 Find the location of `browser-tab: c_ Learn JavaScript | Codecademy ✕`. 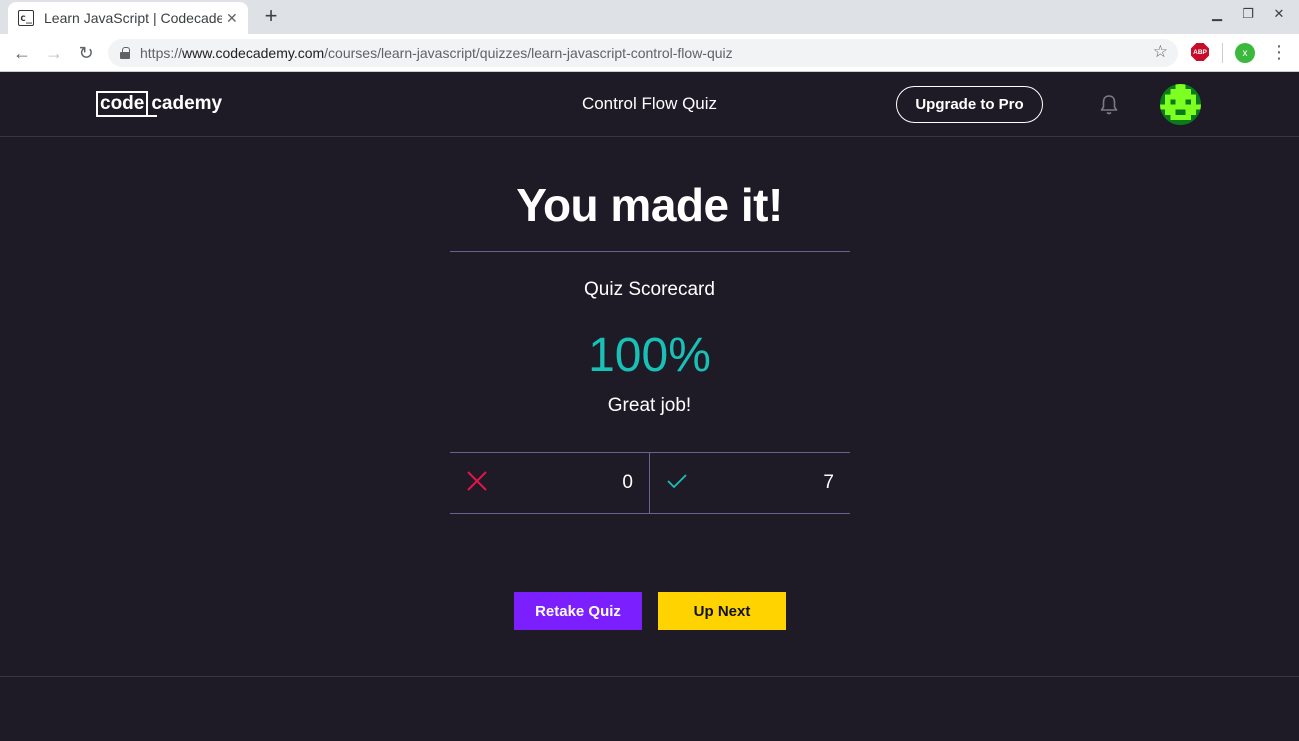

browser-tab: c_ Learn JavaScript | Codecademy ✕ is located at coordinates (128, 18).